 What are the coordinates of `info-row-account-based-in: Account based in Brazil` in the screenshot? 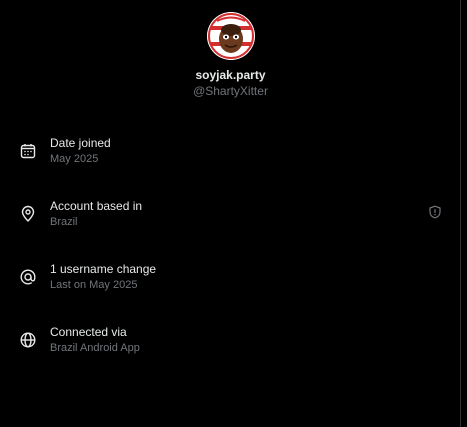 It's located at (230, 224).